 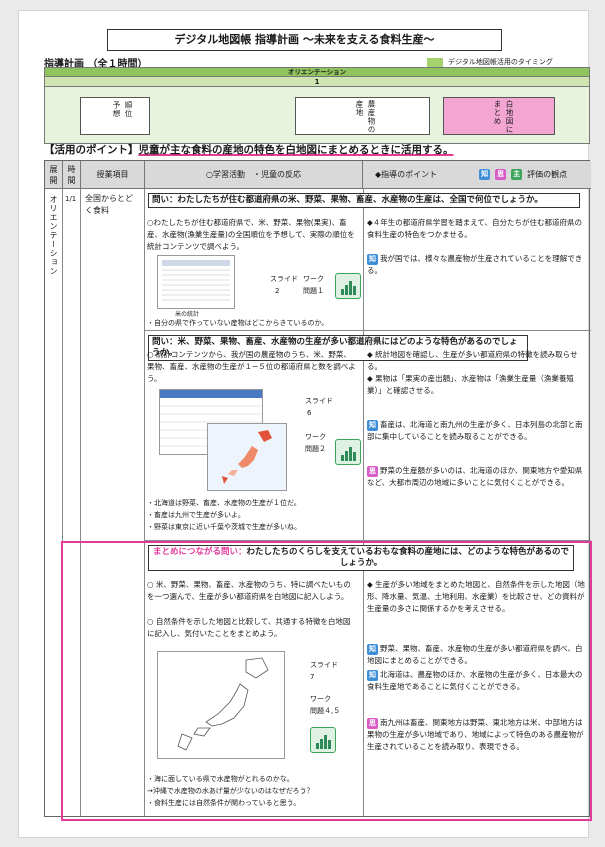 What do you see at coordinates (497, 113) in the screenshot?
I see `box-blank-map-line2: まとめ` at bounding box center [497, 113].